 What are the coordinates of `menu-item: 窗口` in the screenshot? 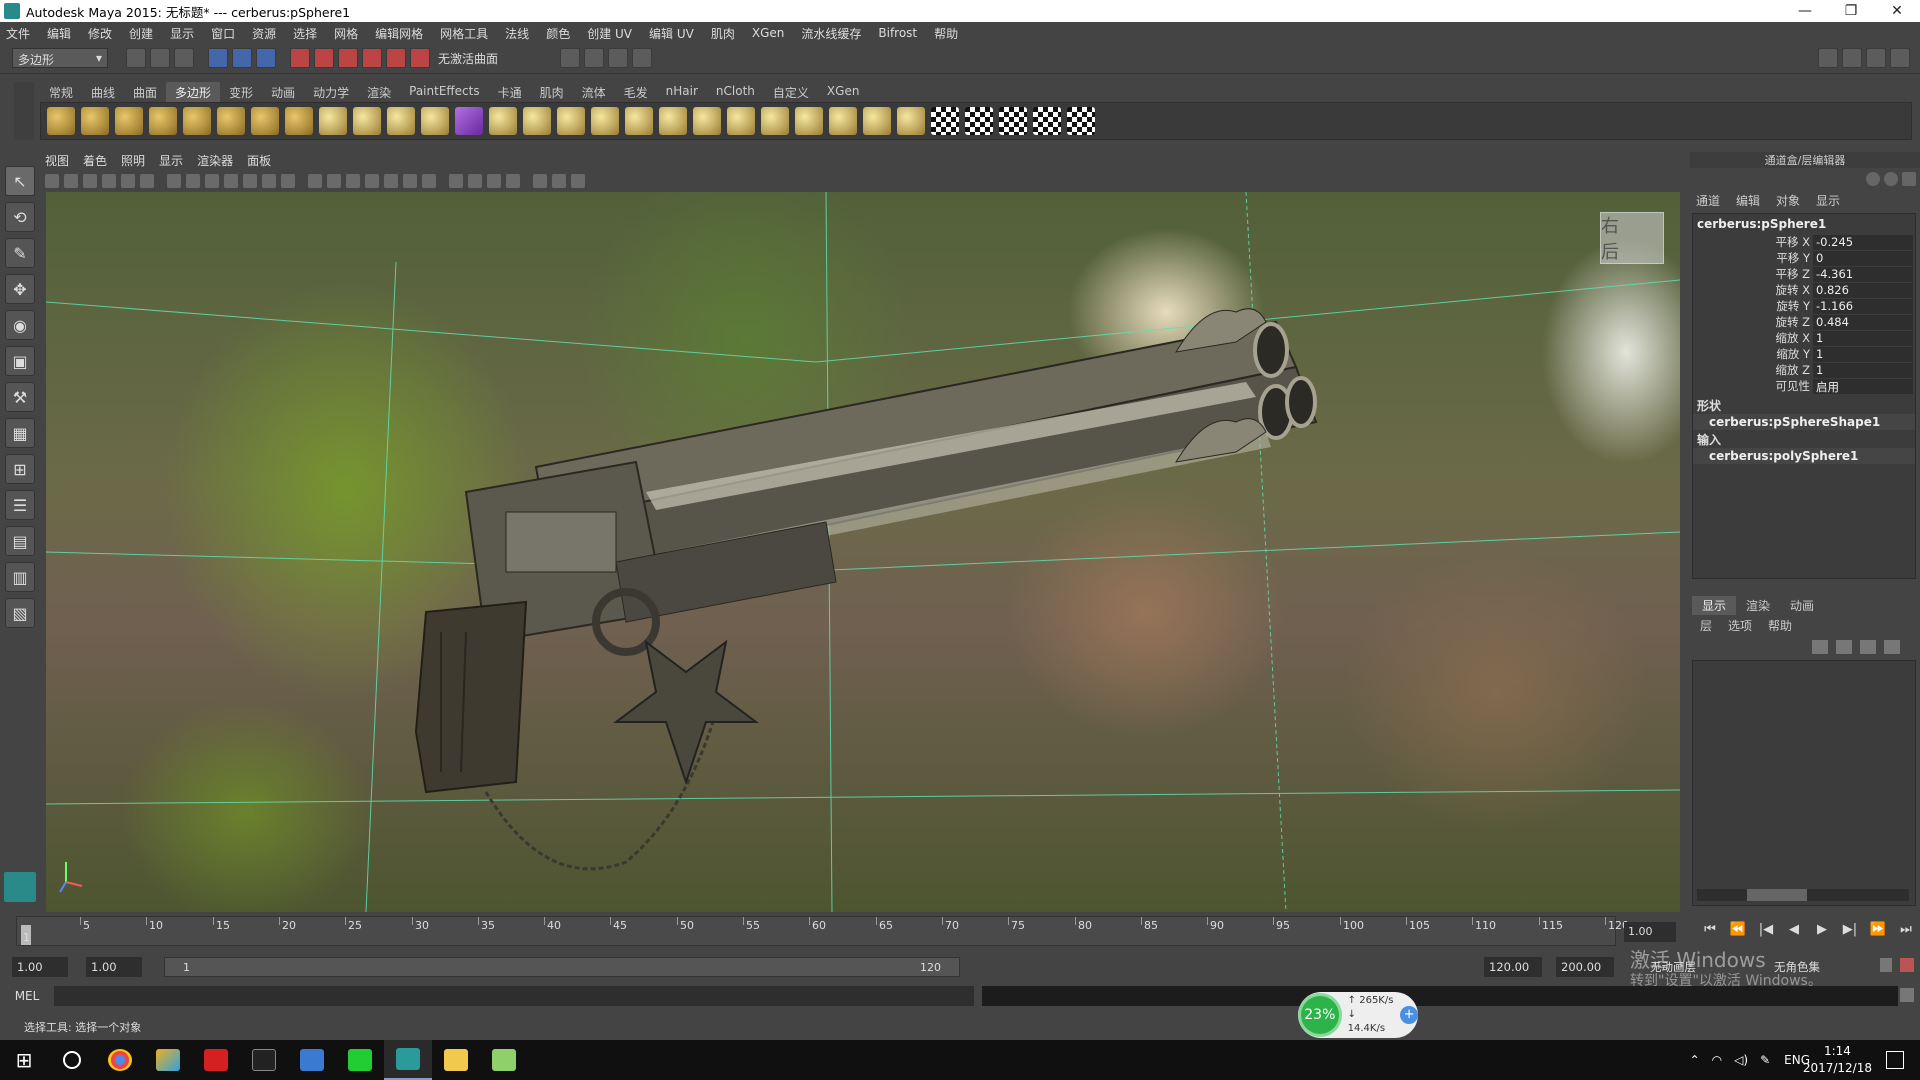 It's located at (223, 33).